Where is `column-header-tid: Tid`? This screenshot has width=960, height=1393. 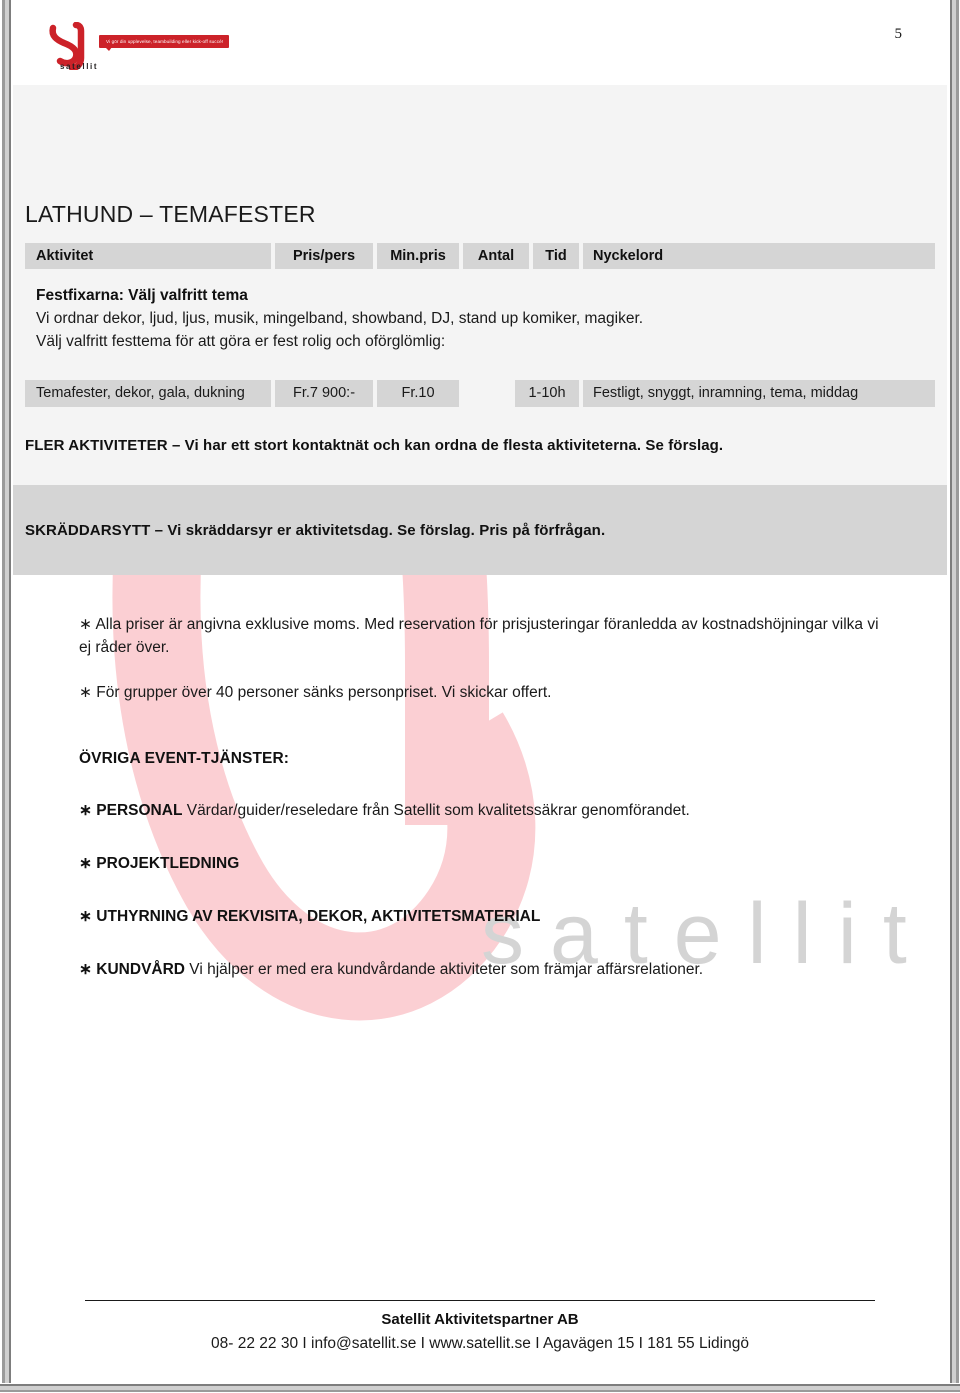
column-header-tid: Tid is located at coordinates (556, 256).